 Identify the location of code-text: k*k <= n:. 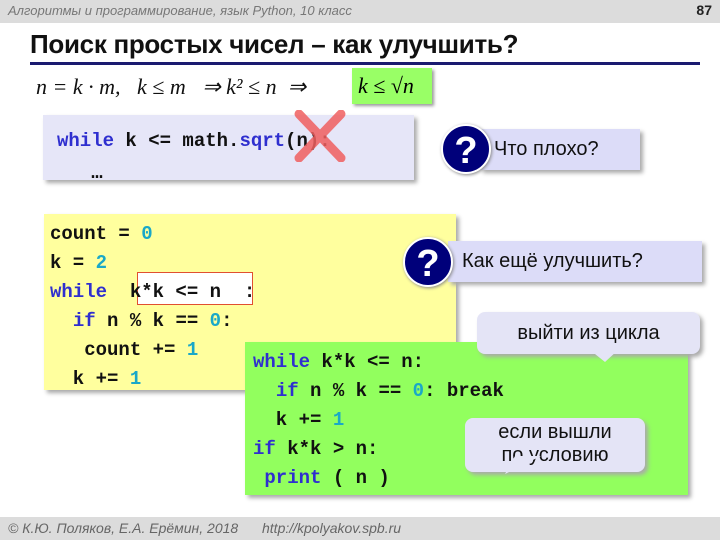
(367, 362).